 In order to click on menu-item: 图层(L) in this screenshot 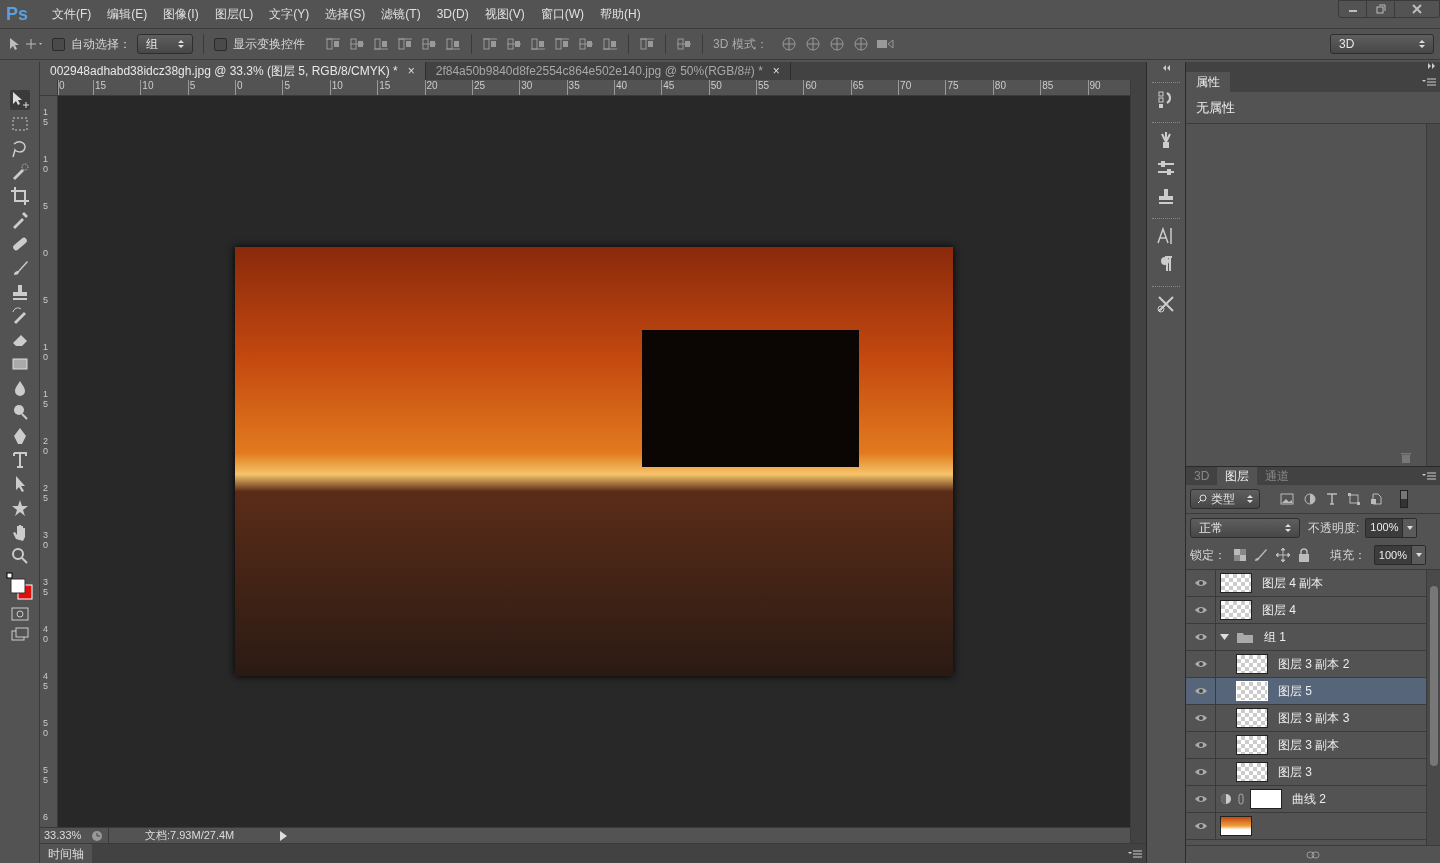, I will do `click(234, 14)`.